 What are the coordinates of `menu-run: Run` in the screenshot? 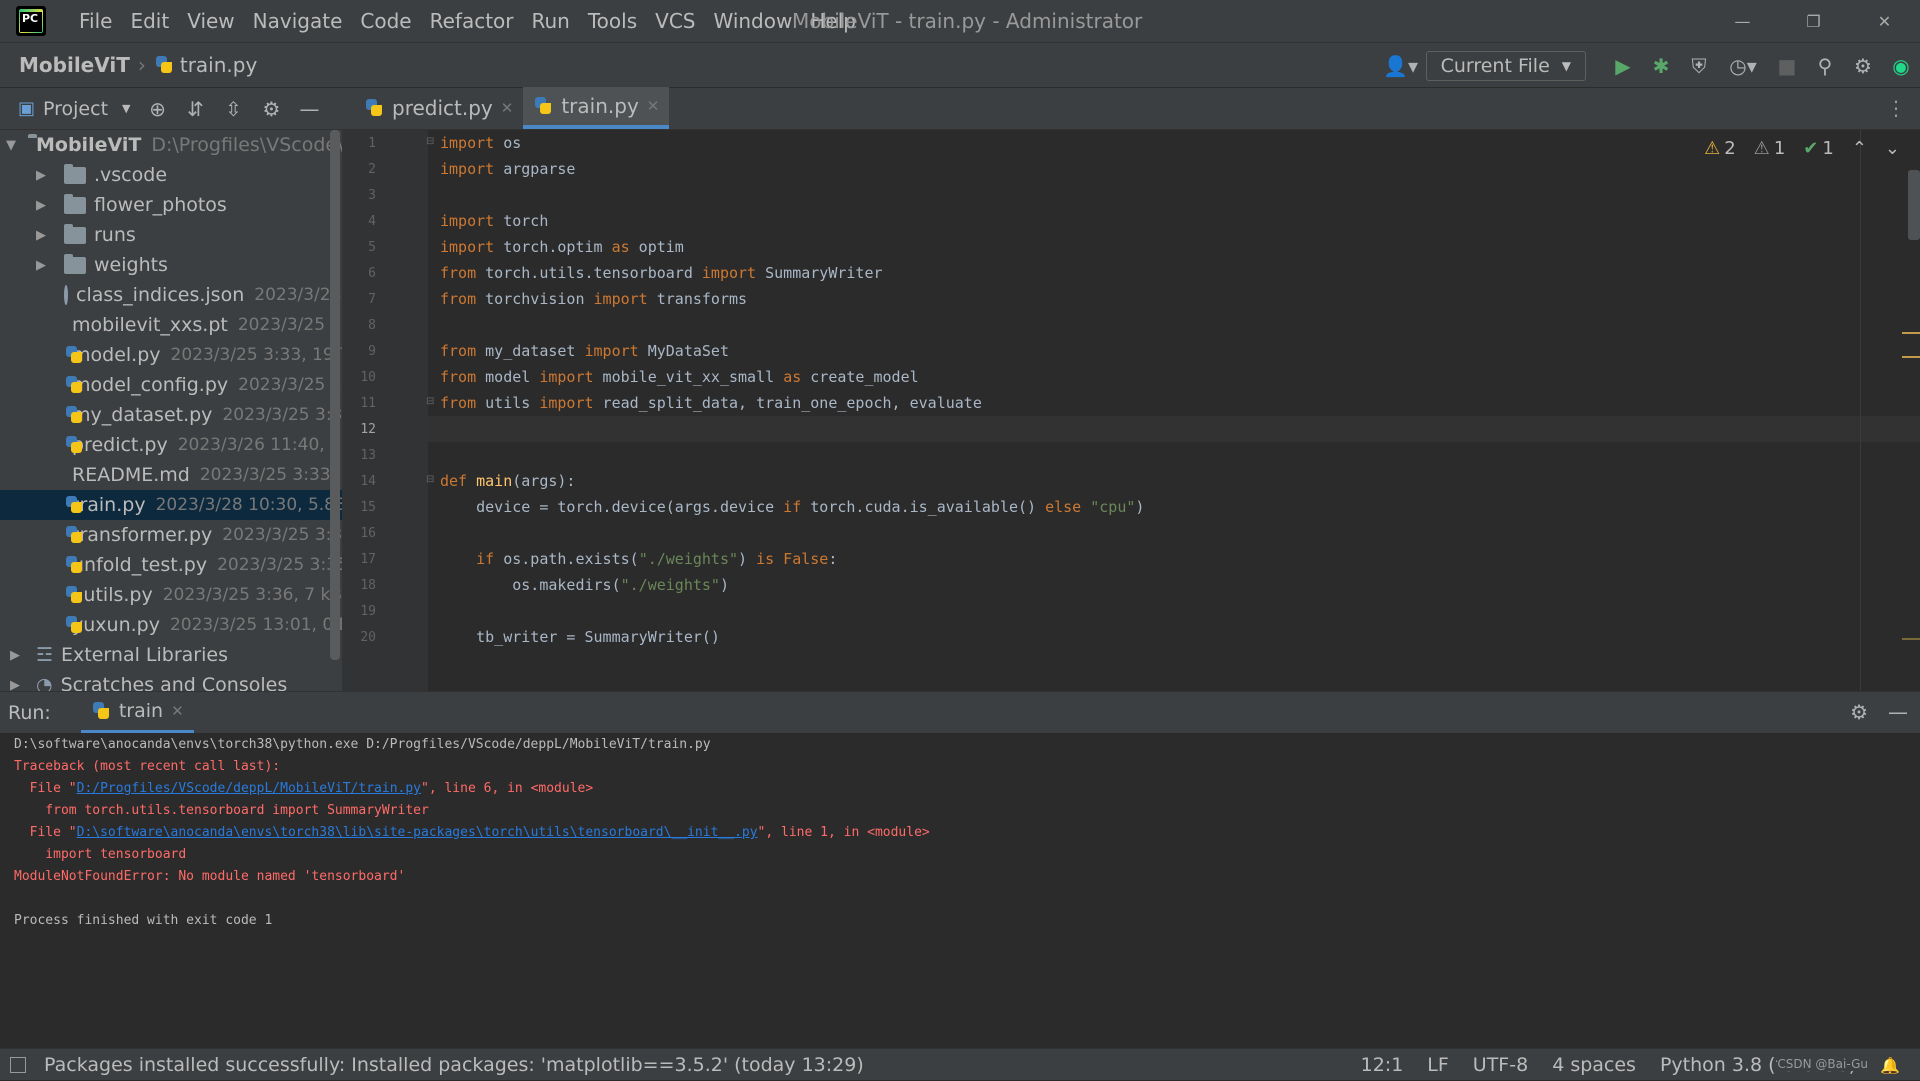 It's located at (551, 21).